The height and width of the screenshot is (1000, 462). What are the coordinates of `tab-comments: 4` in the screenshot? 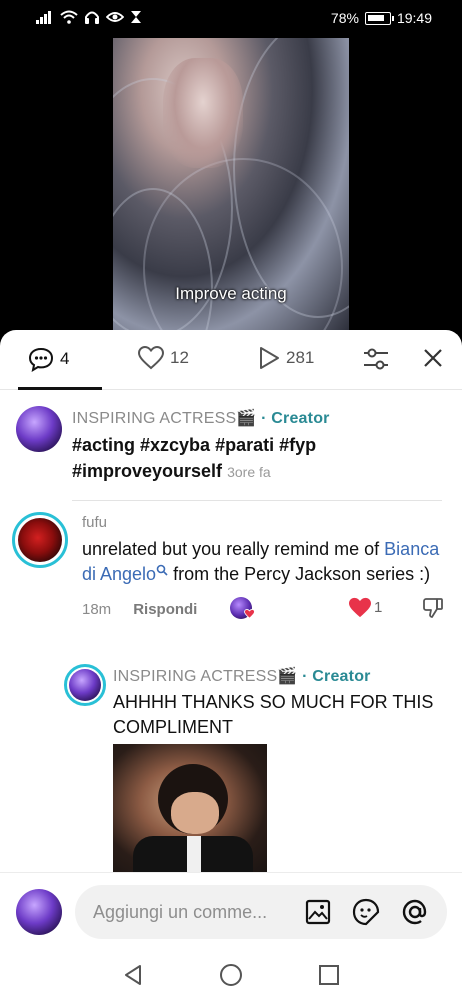 It's located at (48, 359).